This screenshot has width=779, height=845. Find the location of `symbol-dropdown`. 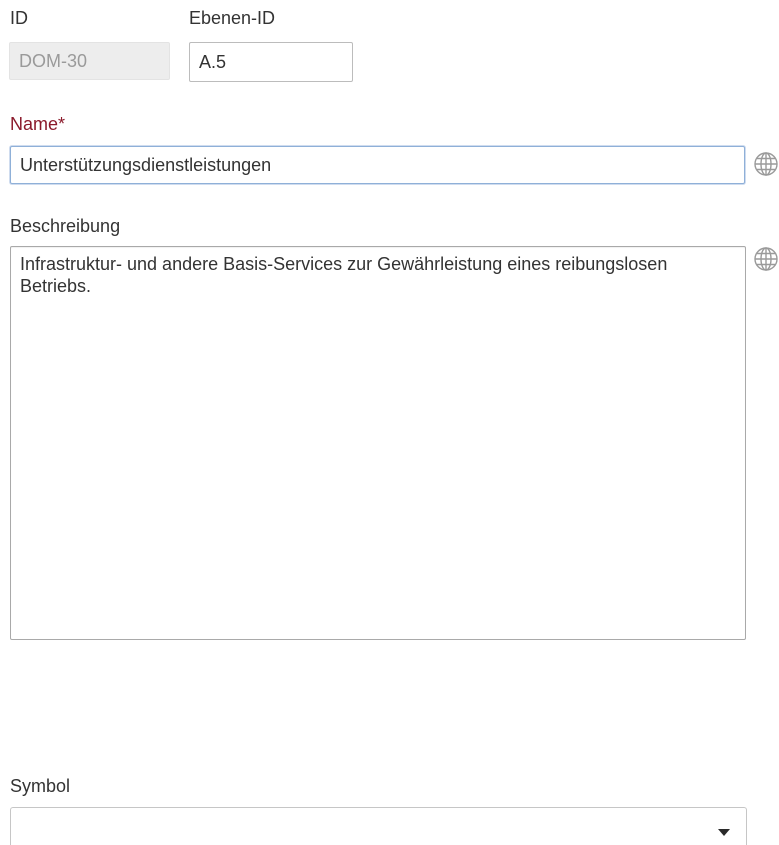

symbol-dropdown is located at coordinates (378, 826).